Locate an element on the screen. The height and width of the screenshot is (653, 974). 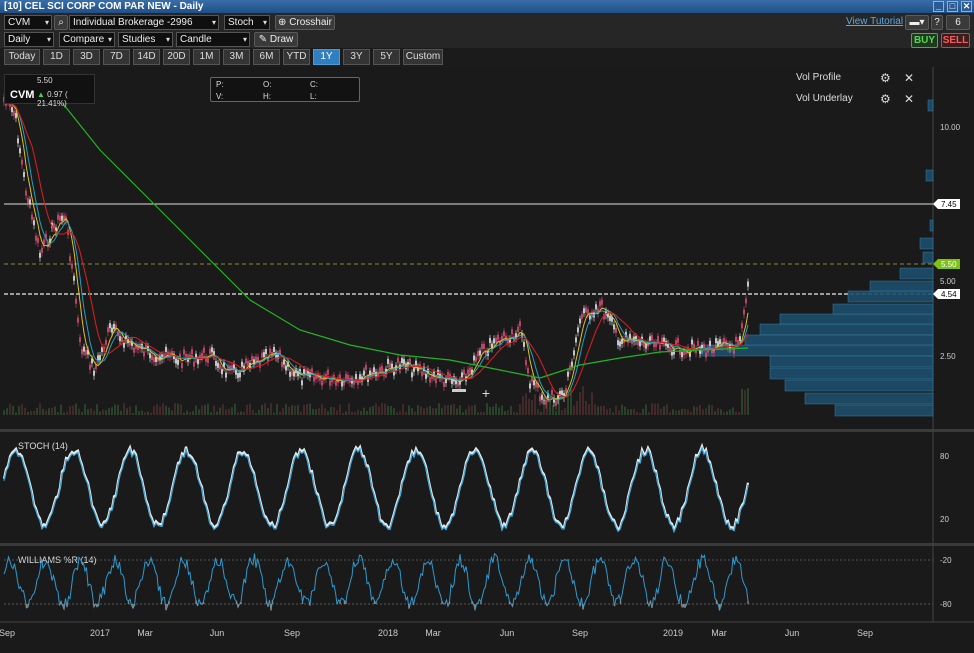
williams-line is located at coordinates (376, 582).